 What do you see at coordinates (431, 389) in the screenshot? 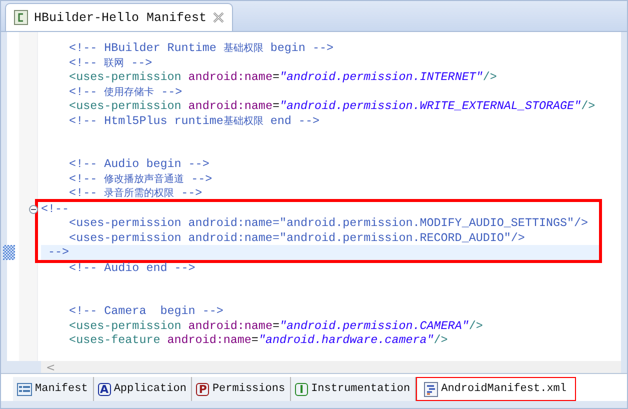
I see `xml-file-icon` at bounding box center [431, 389].